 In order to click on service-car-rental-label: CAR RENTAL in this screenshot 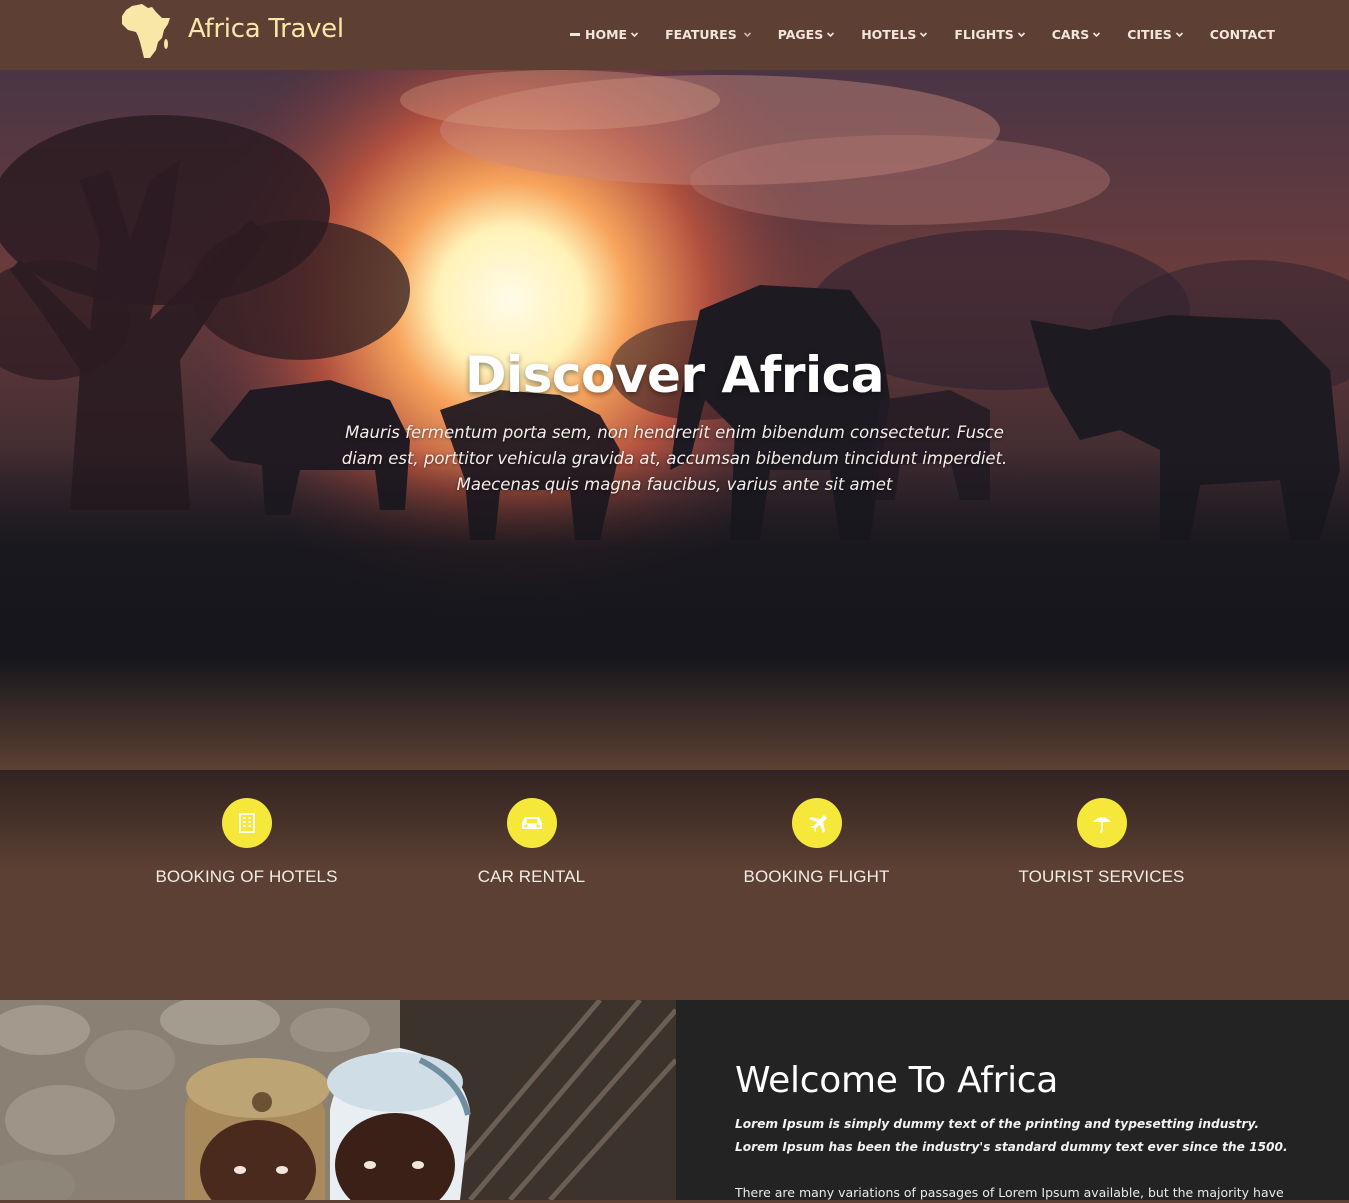, I will do `click(531, 877)`.